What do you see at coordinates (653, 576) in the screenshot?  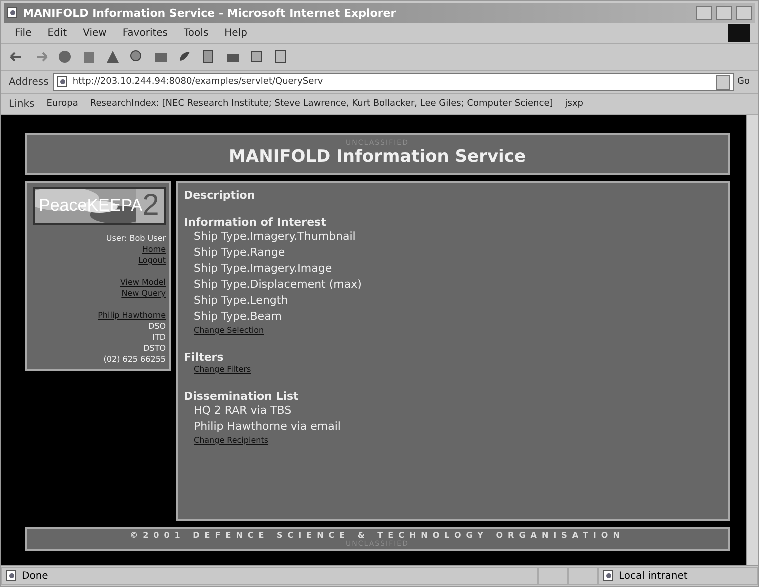 I see `zone-text: Local intranet` at bounding box center [653, 576].